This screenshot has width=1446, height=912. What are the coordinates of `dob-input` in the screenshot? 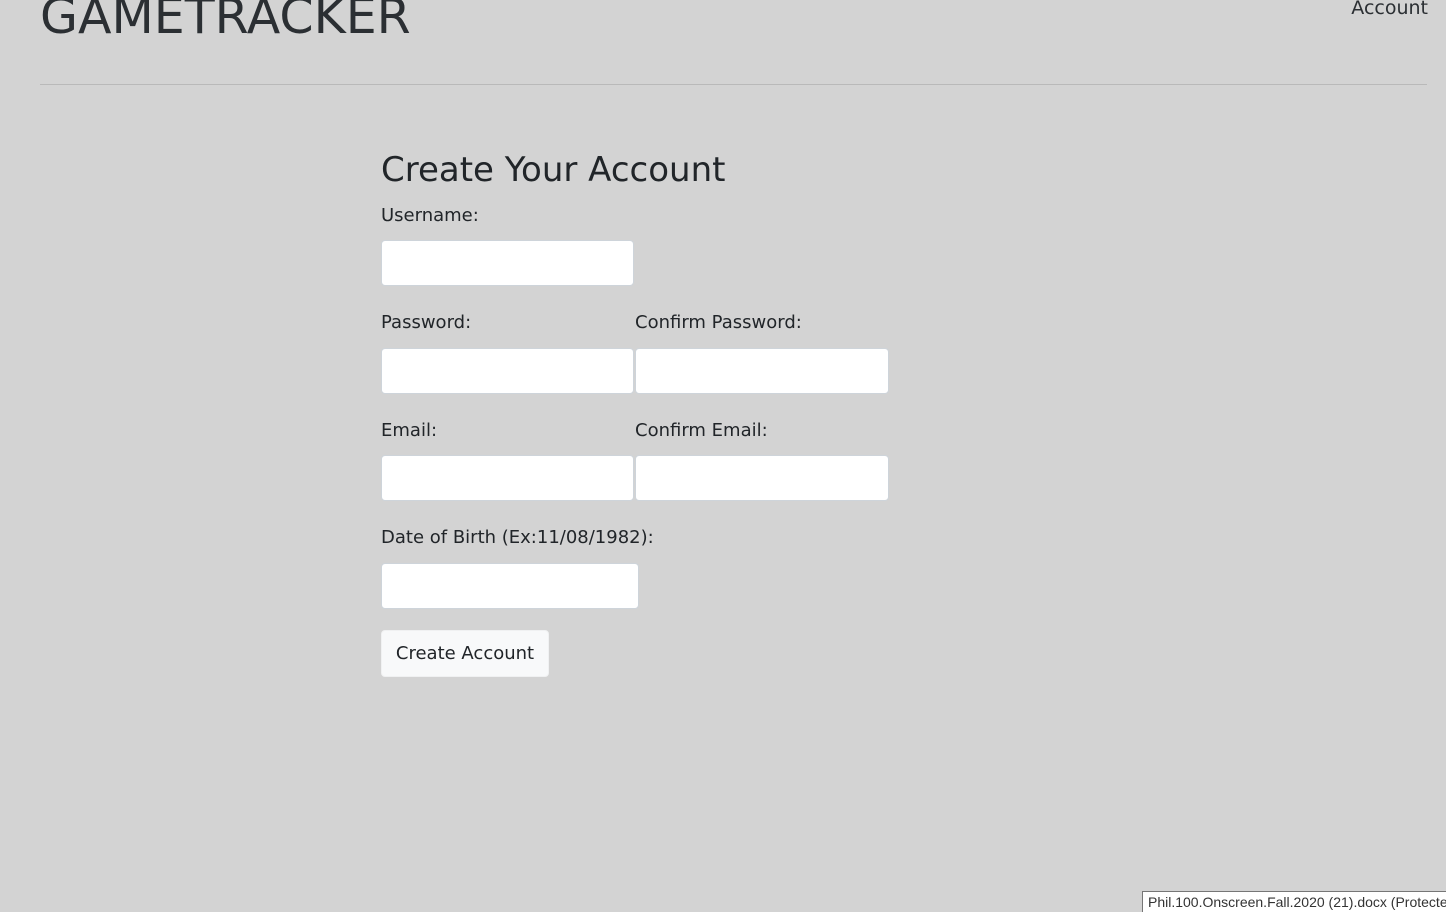 It's located at (510, 586).